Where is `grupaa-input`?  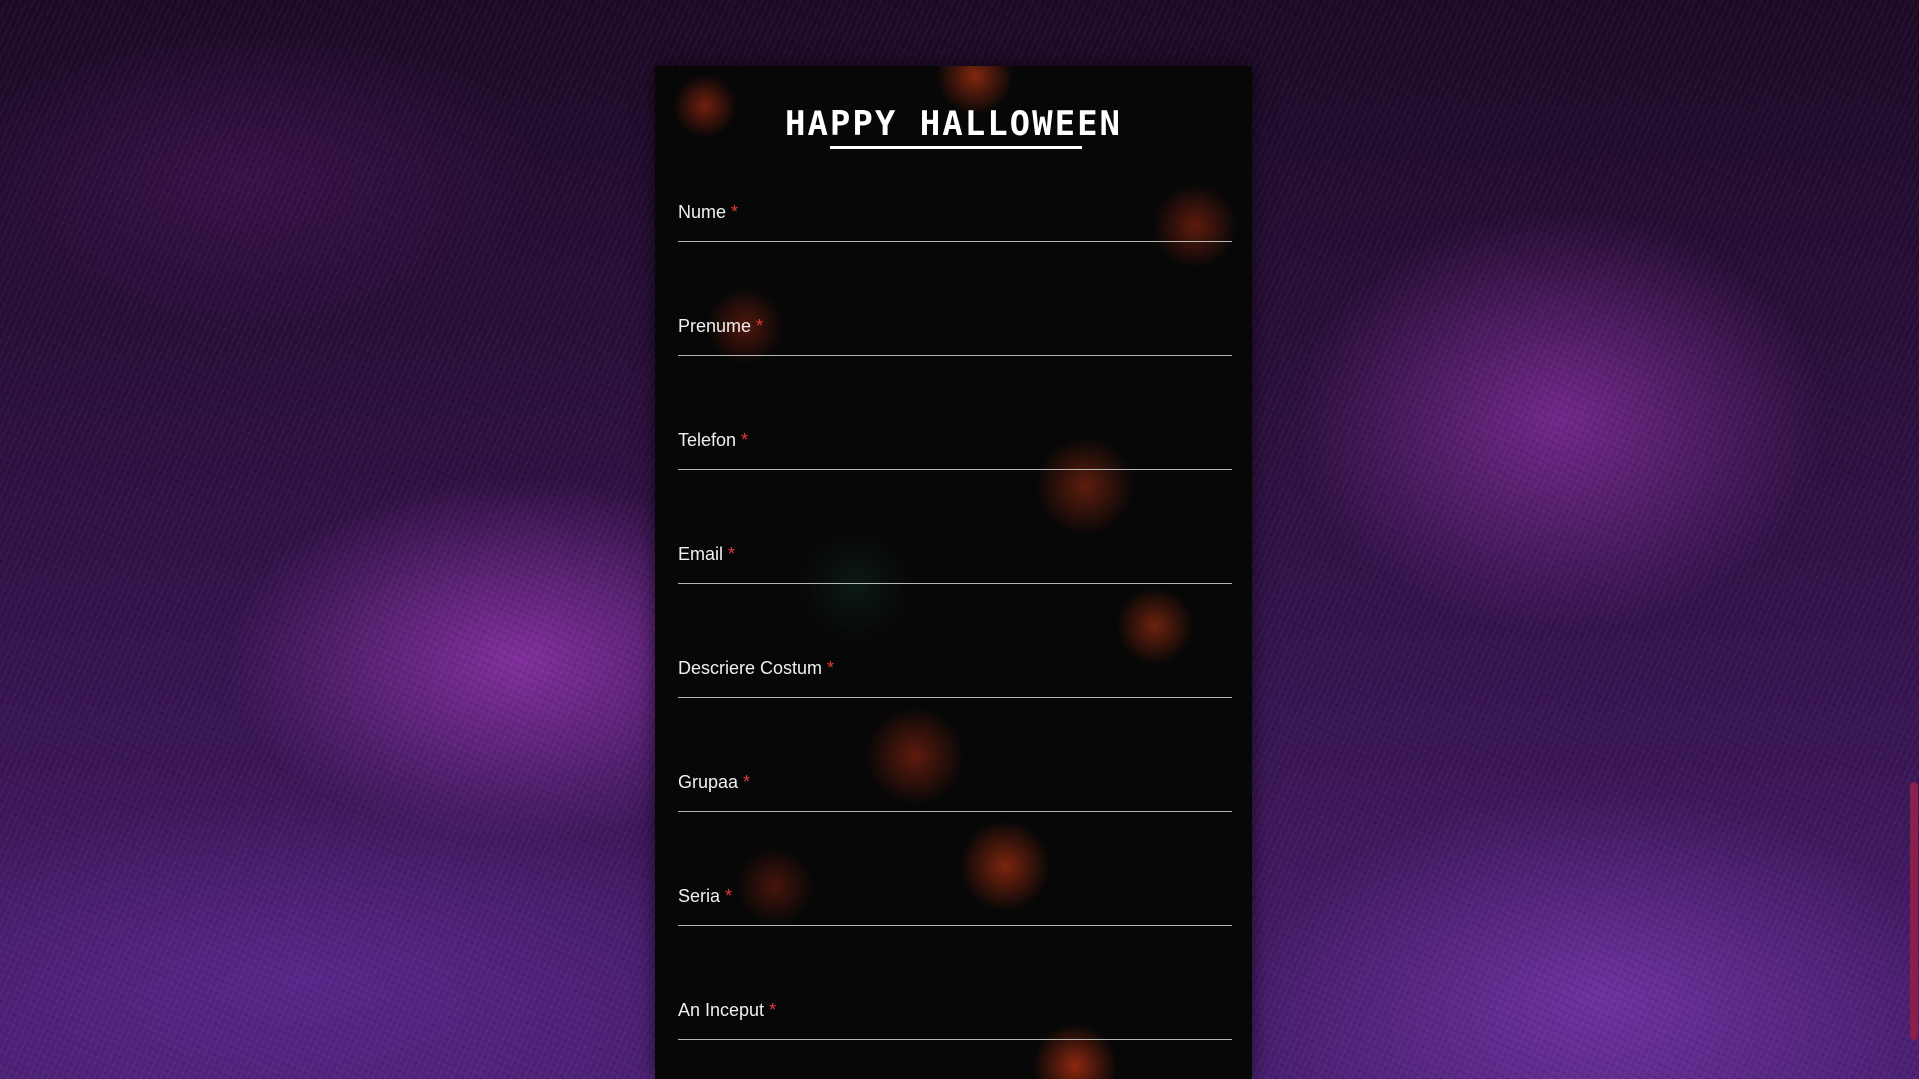
grupaa-input is located at coordinates (955, 792).